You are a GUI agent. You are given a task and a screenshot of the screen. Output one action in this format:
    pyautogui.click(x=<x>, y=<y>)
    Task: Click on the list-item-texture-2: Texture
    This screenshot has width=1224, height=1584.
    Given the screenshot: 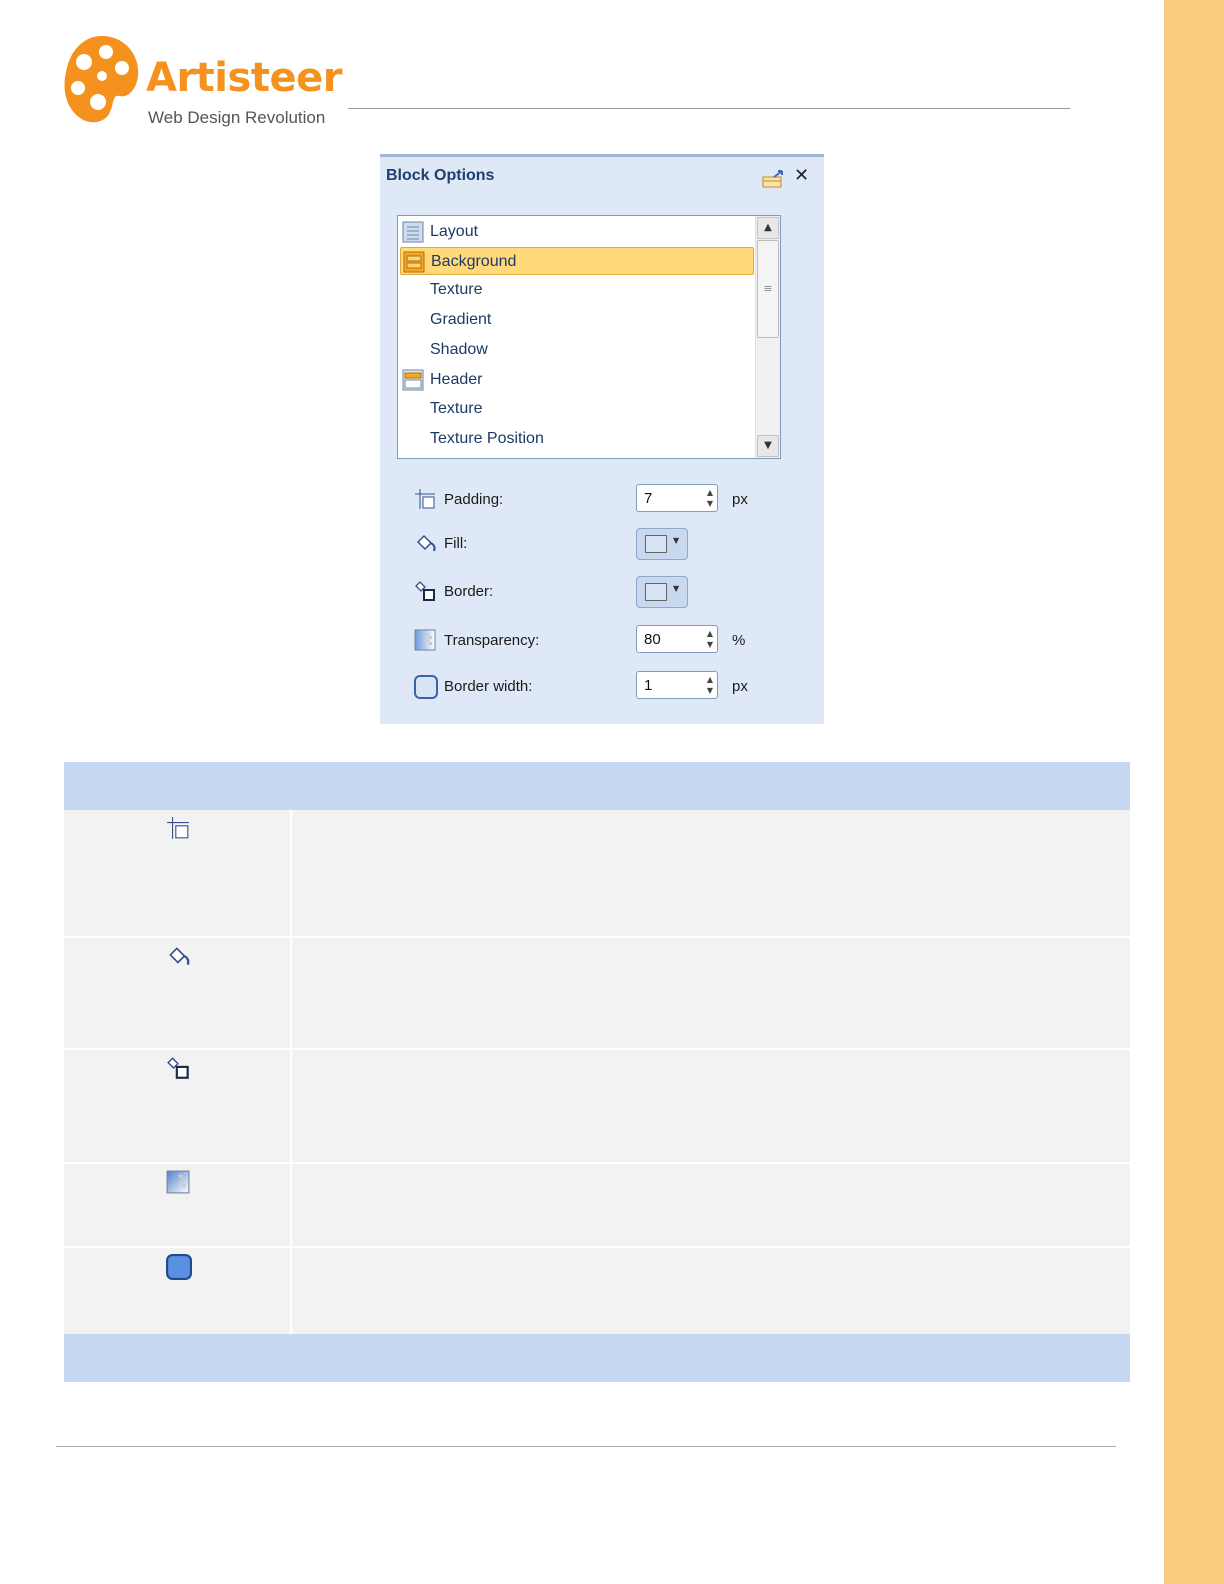 What is the action you would take?
    pyautogui.click(x=577, y=409)
    